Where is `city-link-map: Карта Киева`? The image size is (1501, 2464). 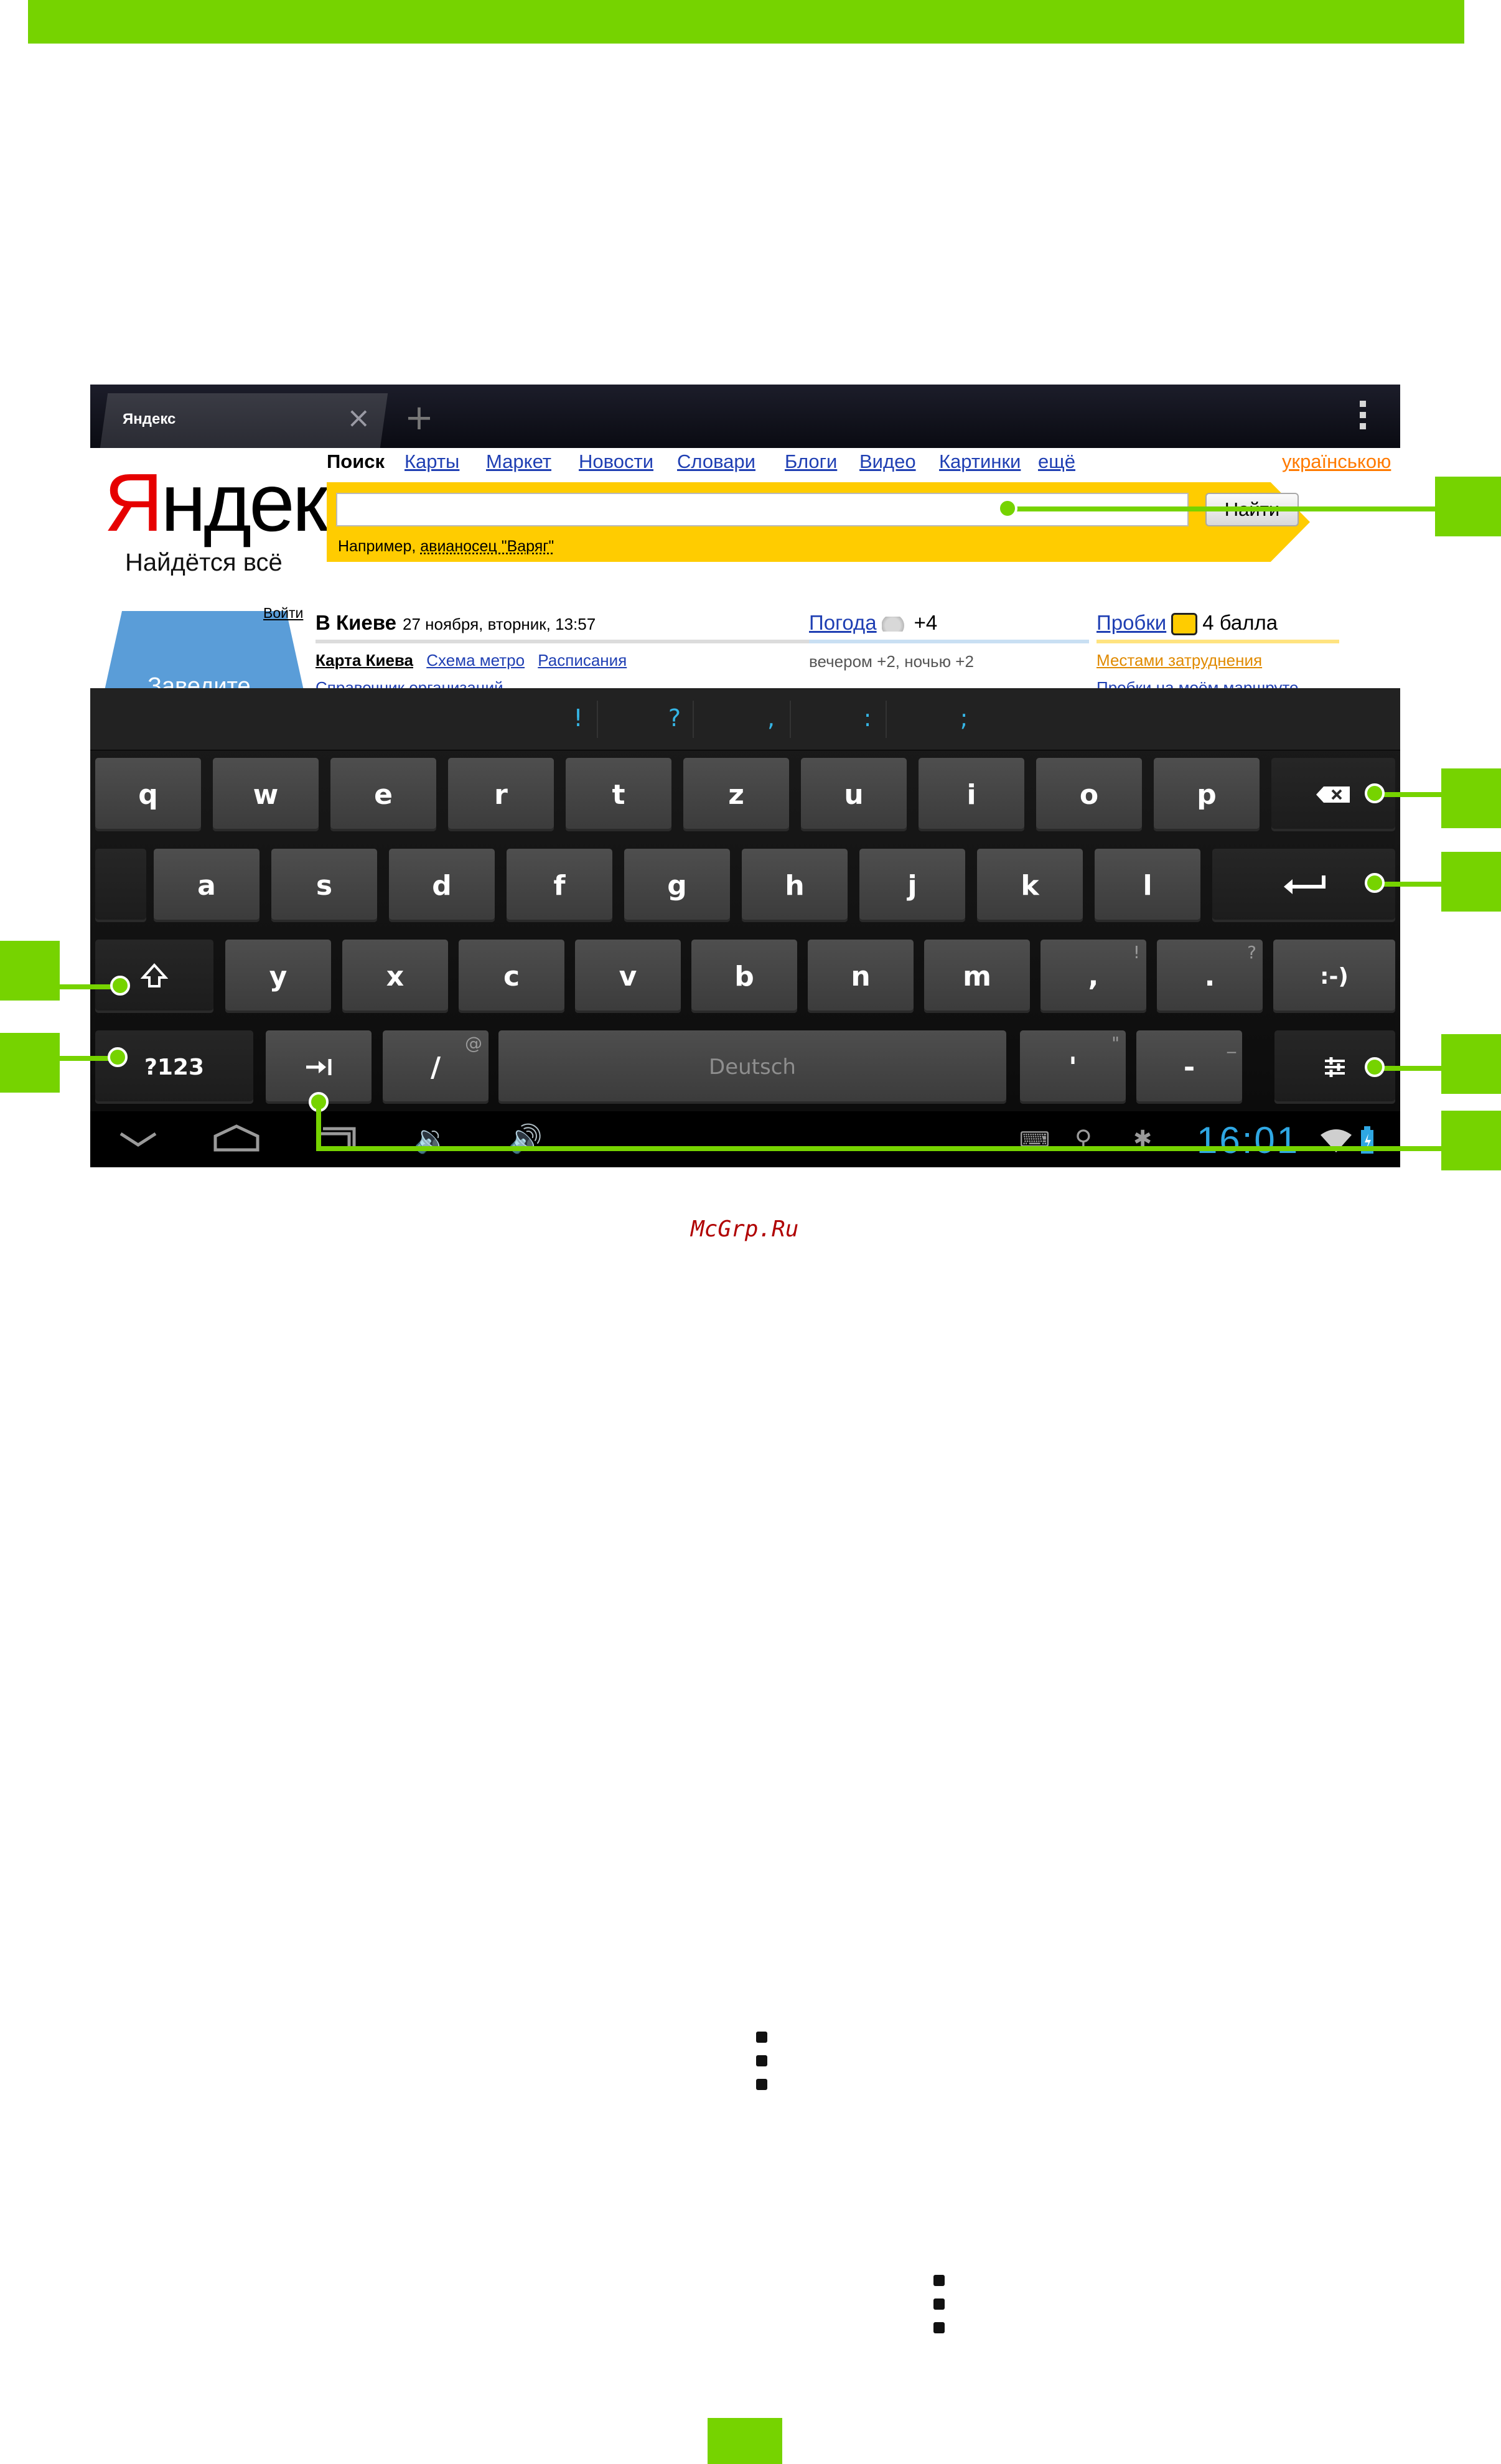
city-link-map: Карта Киева is located at coordinates (365, 660).